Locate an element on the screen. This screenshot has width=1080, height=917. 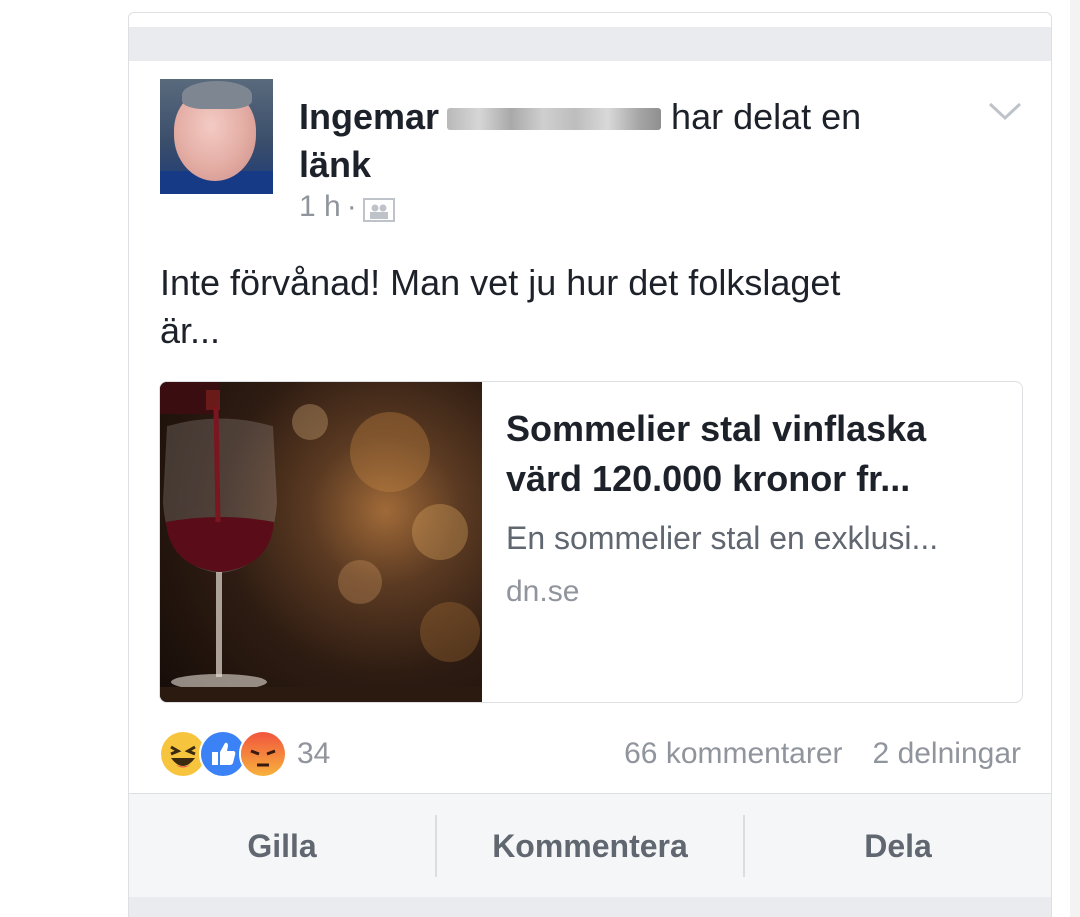
card-bottom-band is located at coordinates (590, 907).